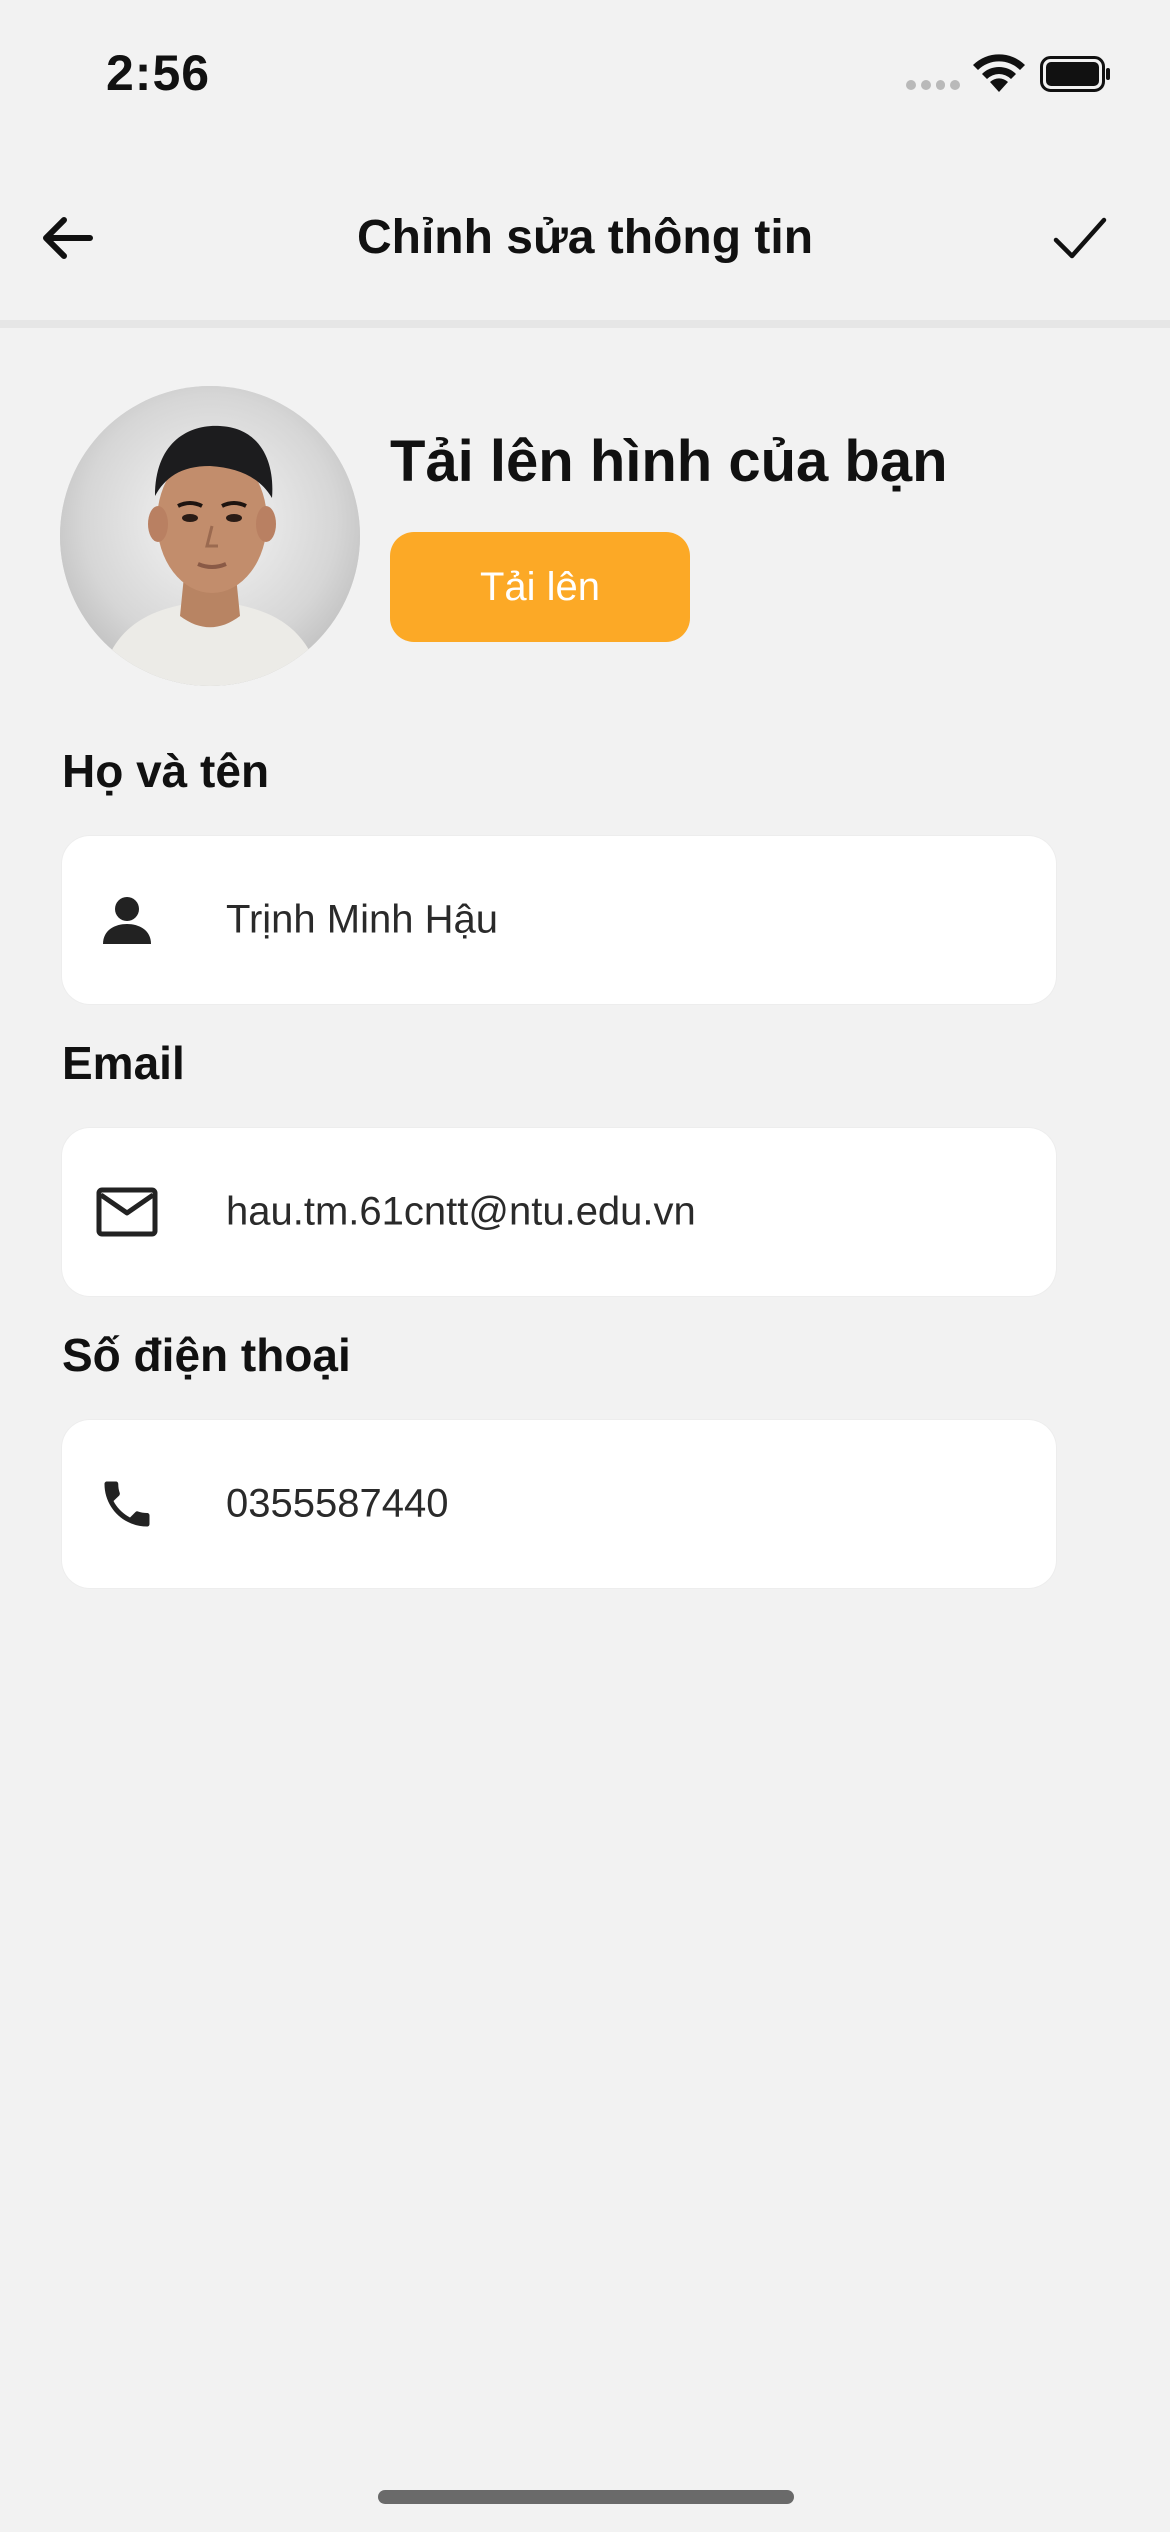 Image resolution: width=1170 pixels, height=2532 pixels. I want to click on phone-icon, so click(127, 1504).